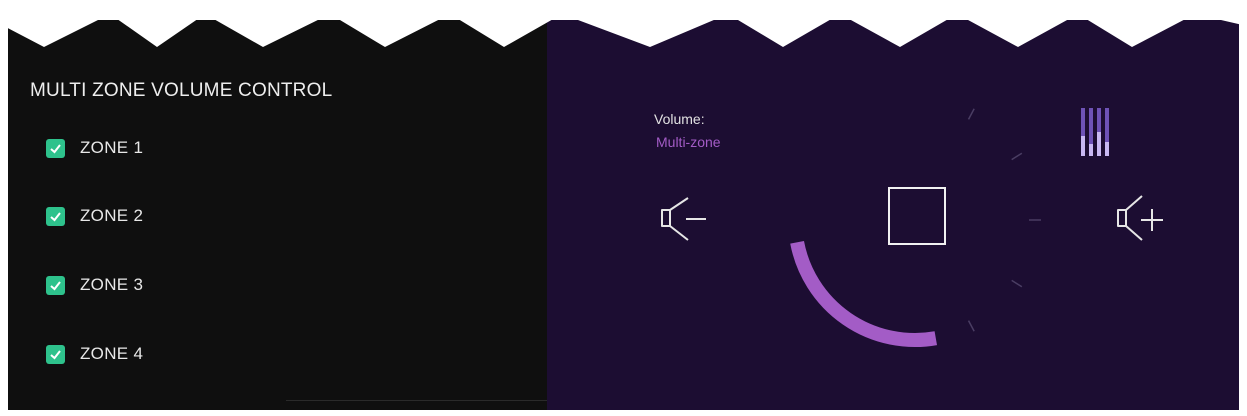  I want to click on dial-tick-marks, so click(1004, 220).